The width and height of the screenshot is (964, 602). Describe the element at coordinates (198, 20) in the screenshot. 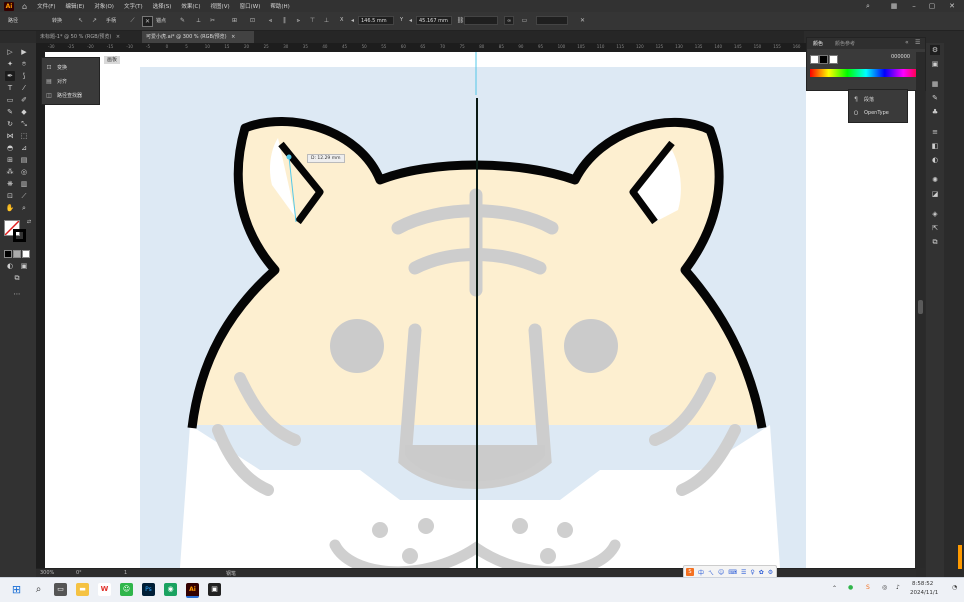

I see `connect-icon: ⟂` at that location.